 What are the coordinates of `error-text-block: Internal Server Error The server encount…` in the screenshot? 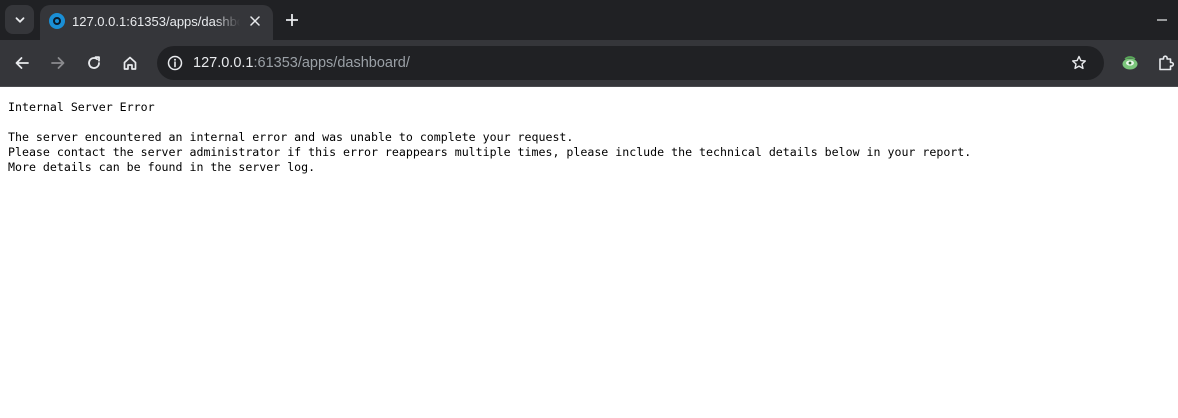 It's located at (489, 137).